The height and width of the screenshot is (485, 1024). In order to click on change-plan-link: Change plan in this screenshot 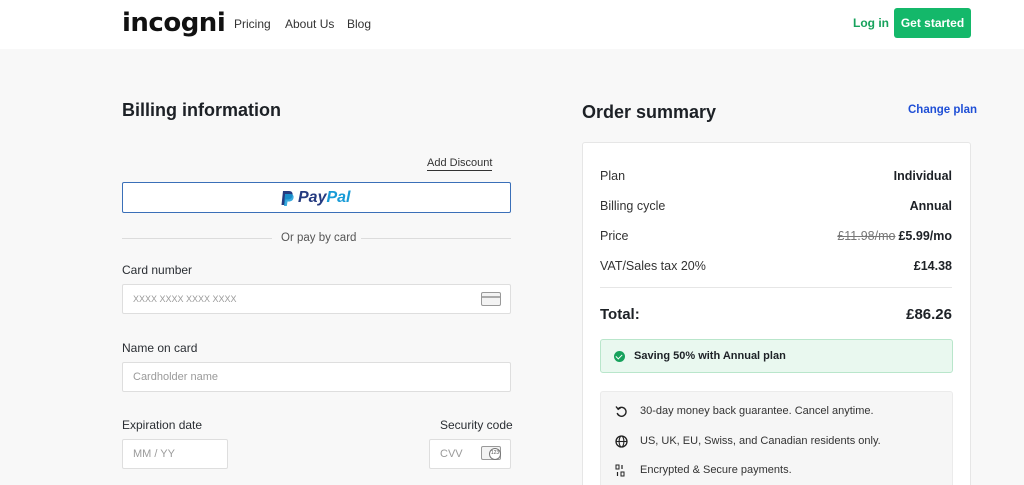, I will do `click(942, 110)`.